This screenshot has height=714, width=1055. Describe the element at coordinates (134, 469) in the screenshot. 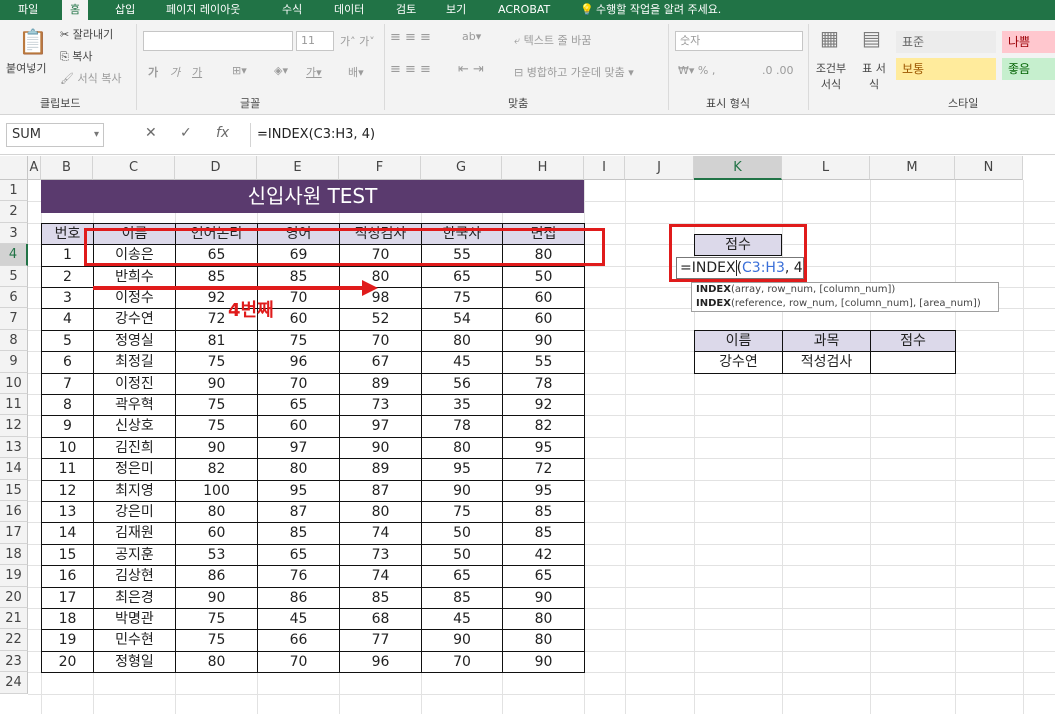

I see `table-cell: 정은미` at that location.